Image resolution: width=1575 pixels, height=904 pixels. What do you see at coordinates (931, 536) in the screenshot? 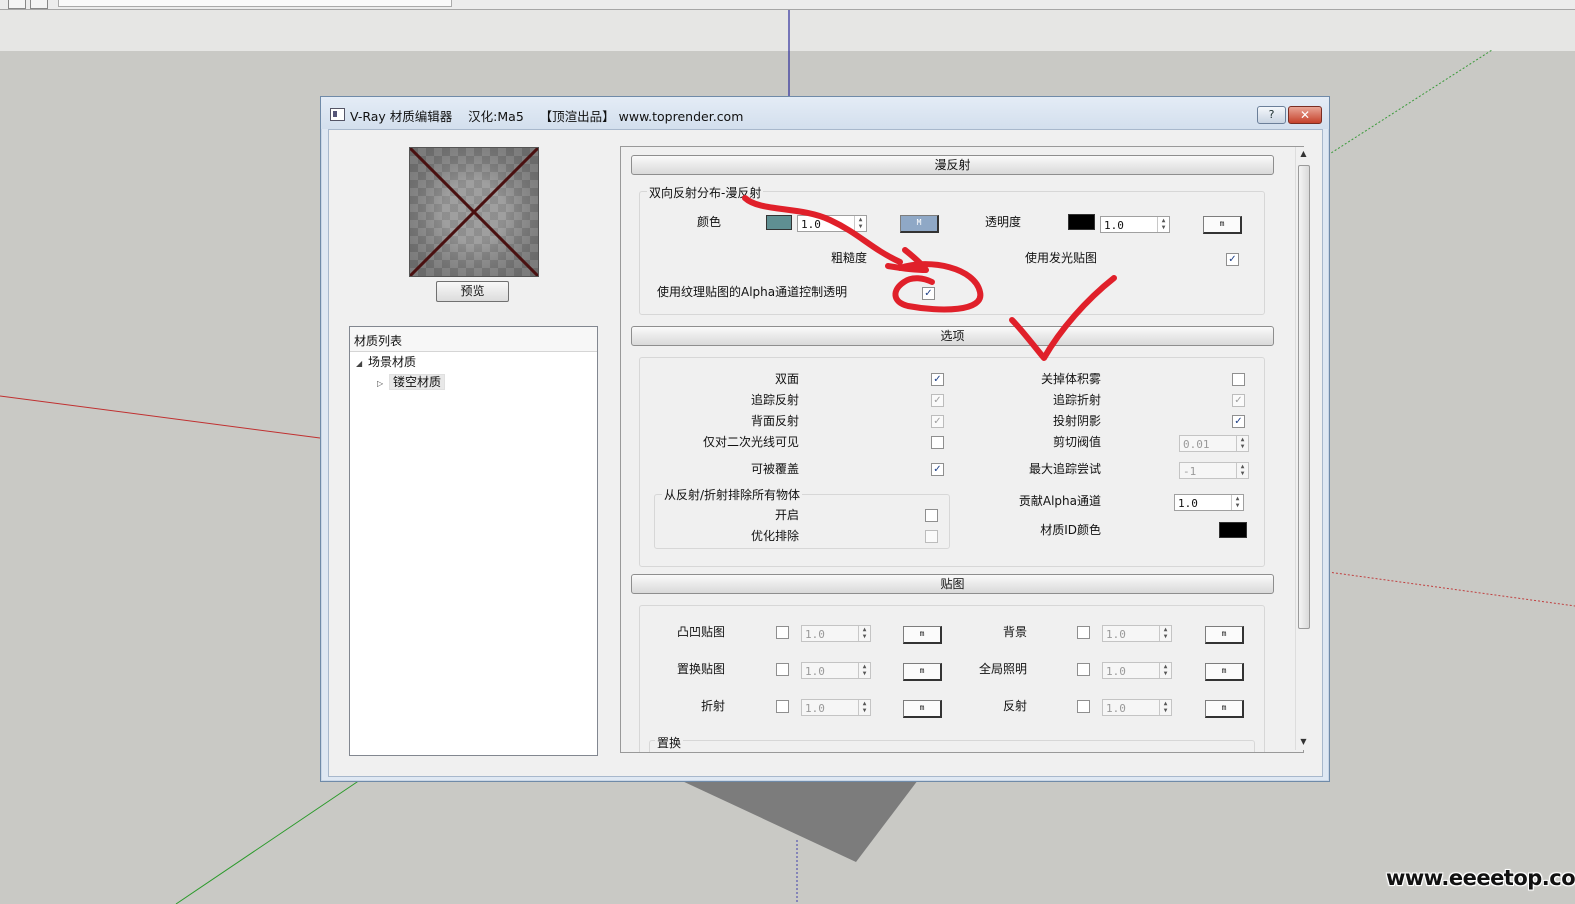
I see `exclude-optimize-checkbox` at bounding box center [931, 536].